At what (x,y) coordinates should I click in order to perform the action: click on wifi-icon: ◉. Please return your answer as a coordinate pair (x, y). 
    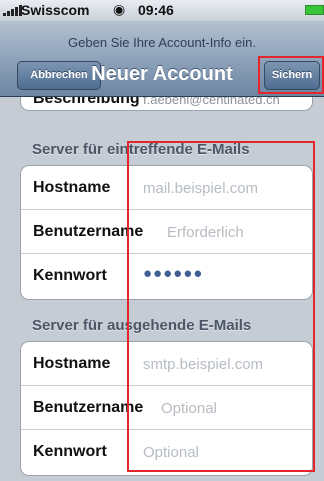
    Looking at the image, I should click on (119, 9).